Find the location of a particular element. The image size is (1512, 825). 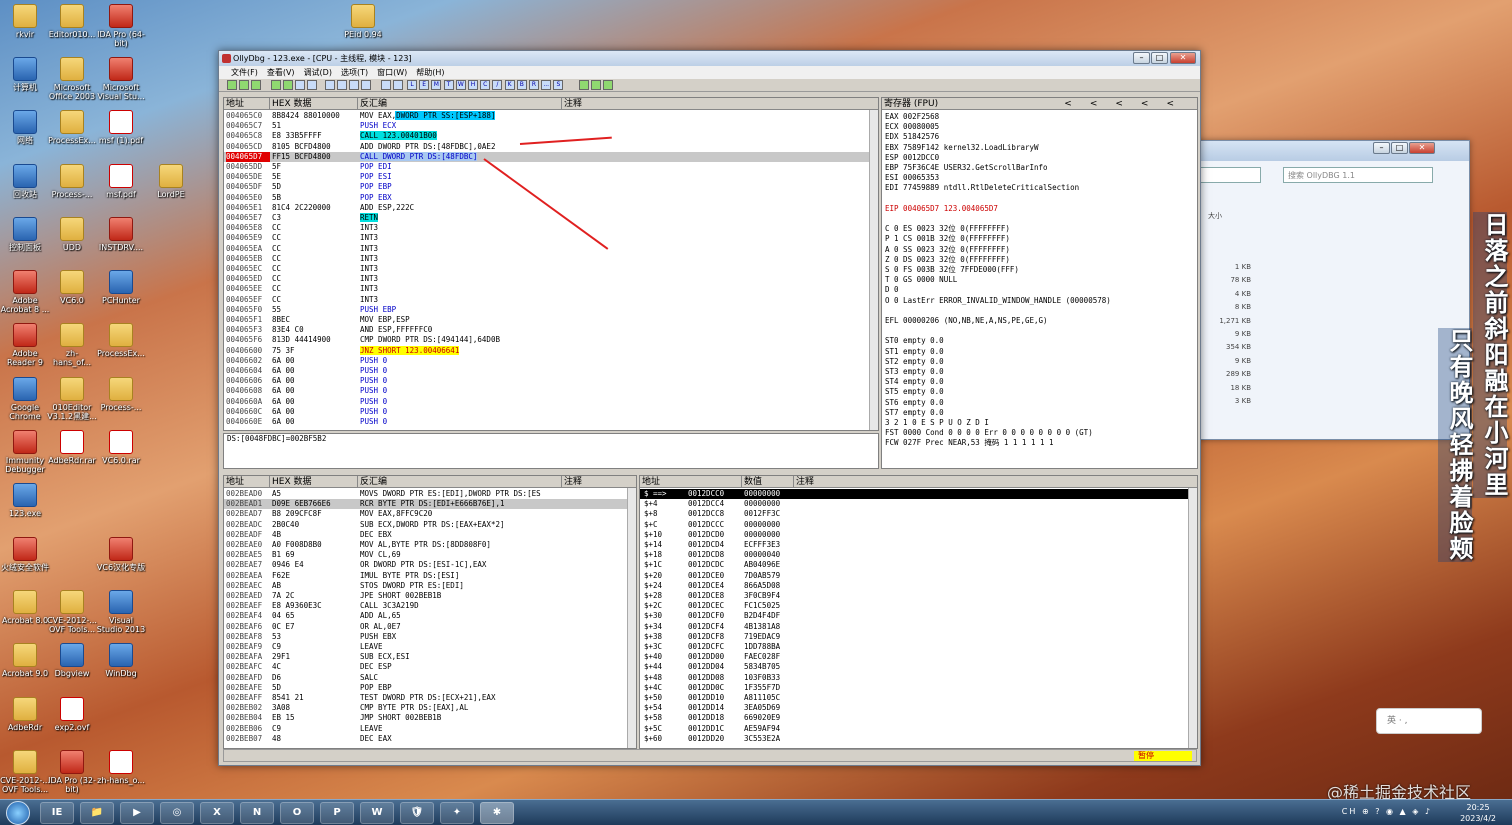

menu-item: 窗口(W) is located at coordinates (392, 72).